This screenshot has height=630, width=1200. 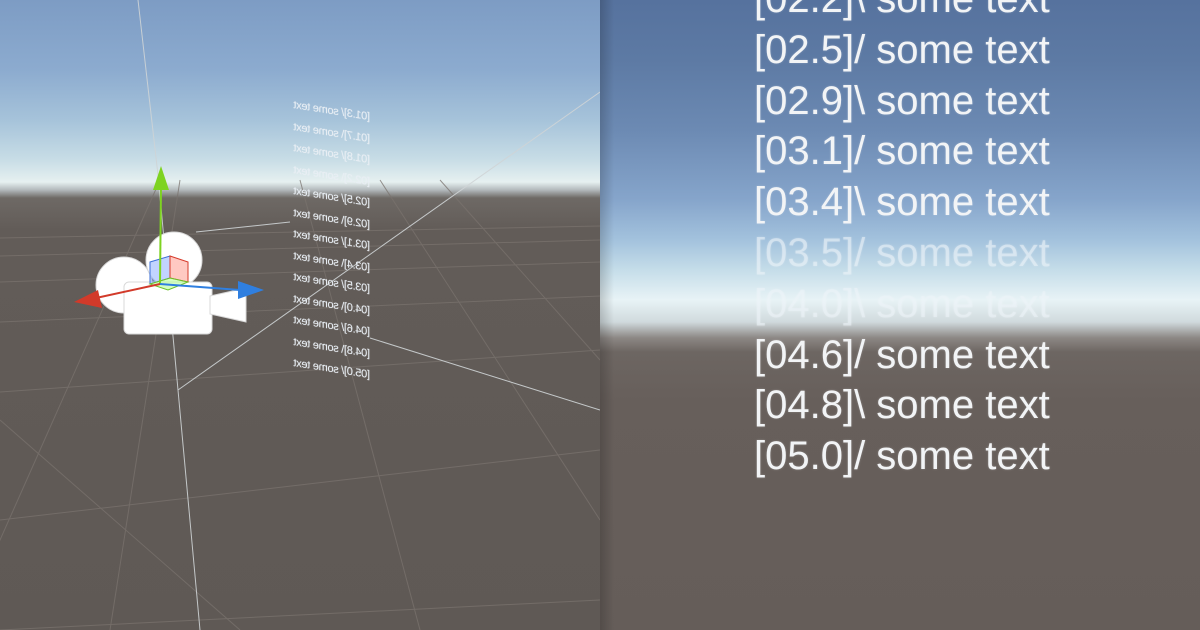 What do you see at coordinates (902, 252) in the screenshot?
I see `screen-text-line: [03.5]/ some text` at bounding box center [902, 252].